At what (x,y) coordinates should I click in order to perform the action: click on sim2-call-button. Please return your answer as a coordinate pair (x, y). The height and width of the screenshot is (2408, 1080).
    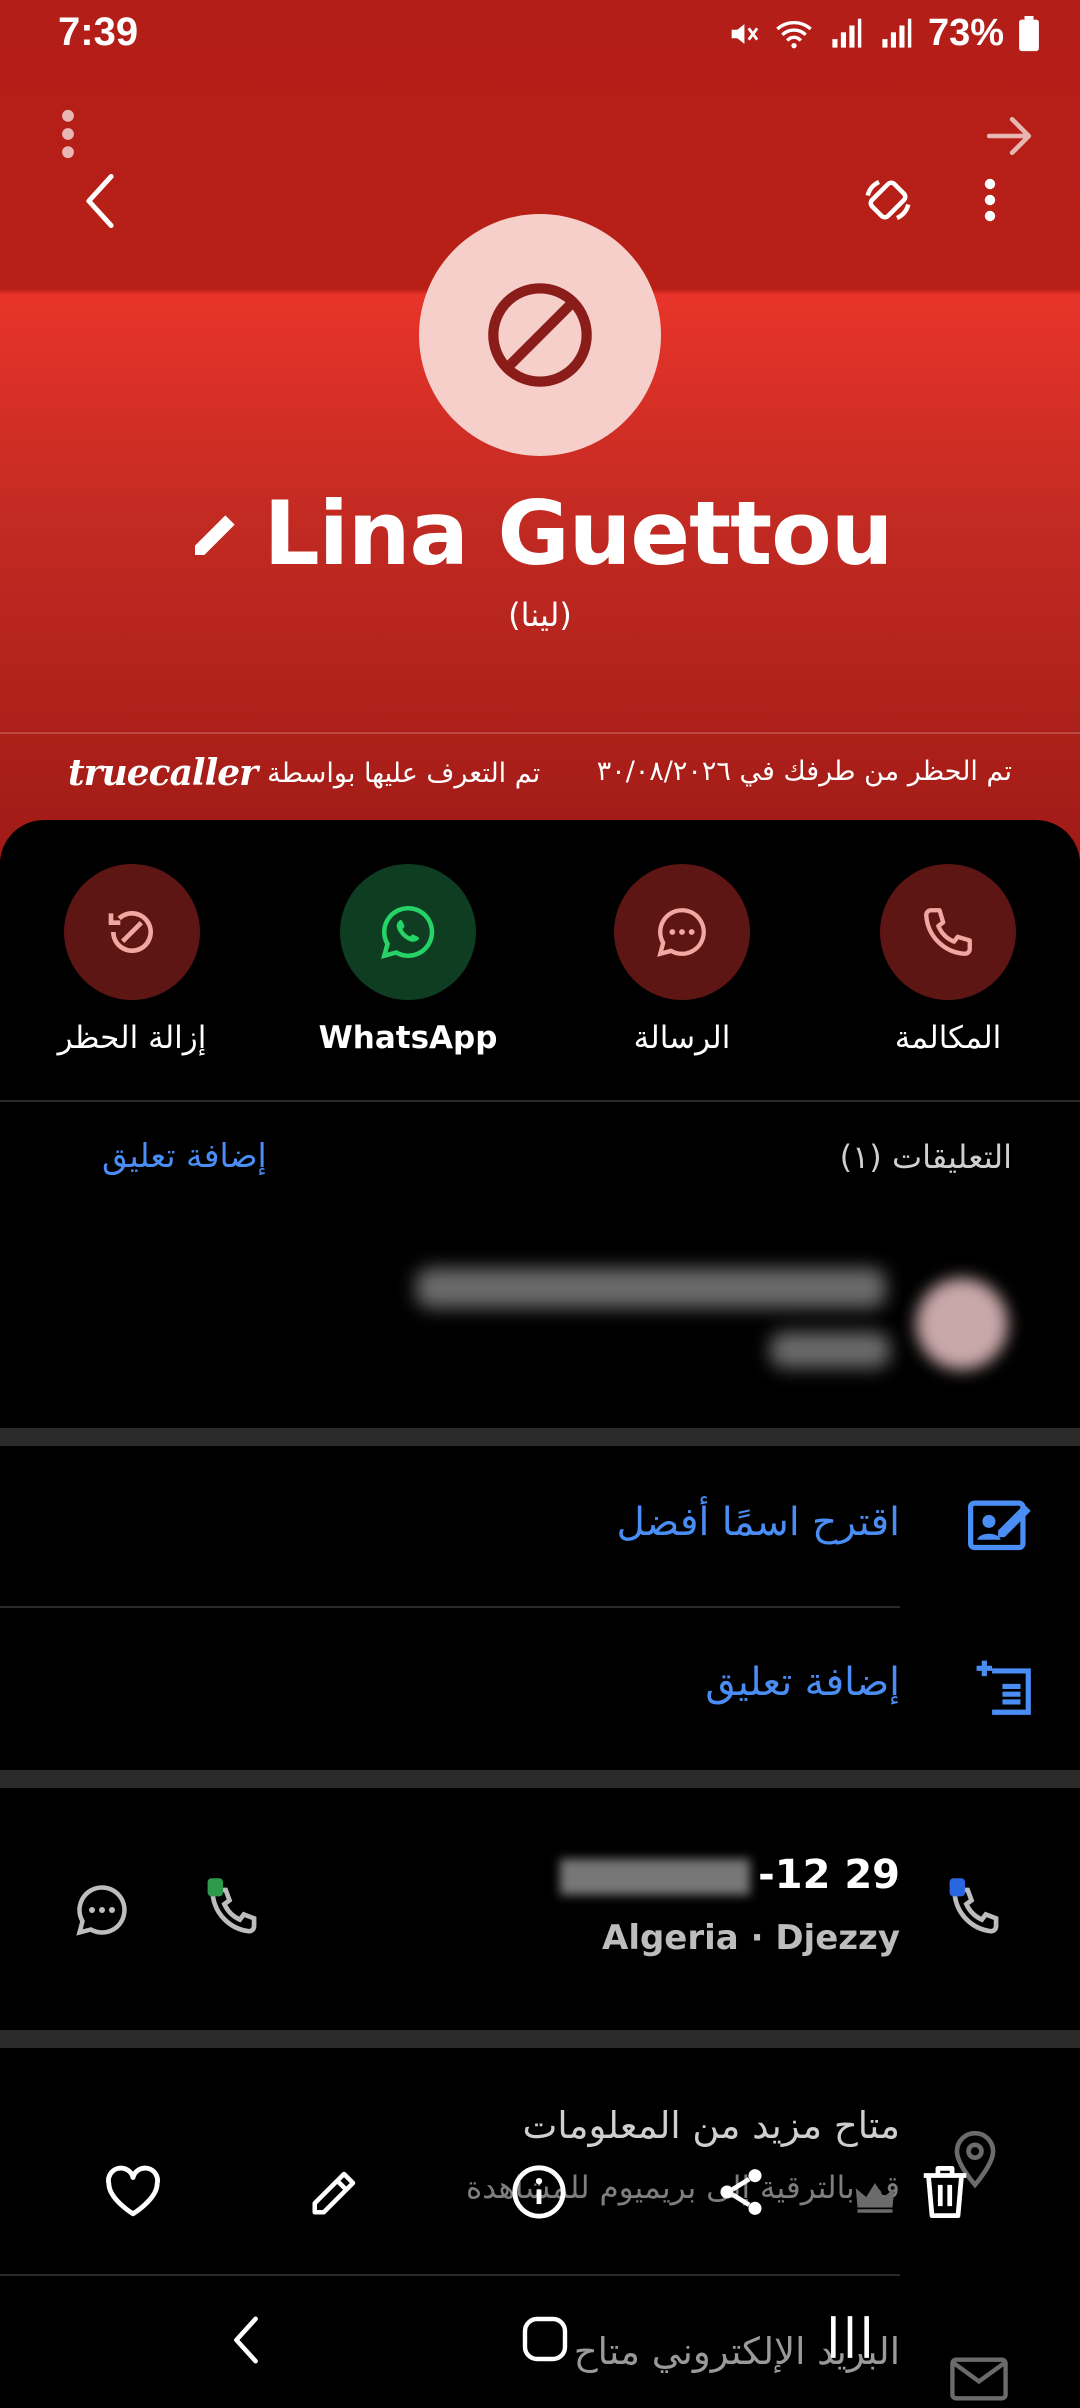
    Looking at the image, I should click on (236, 1908).